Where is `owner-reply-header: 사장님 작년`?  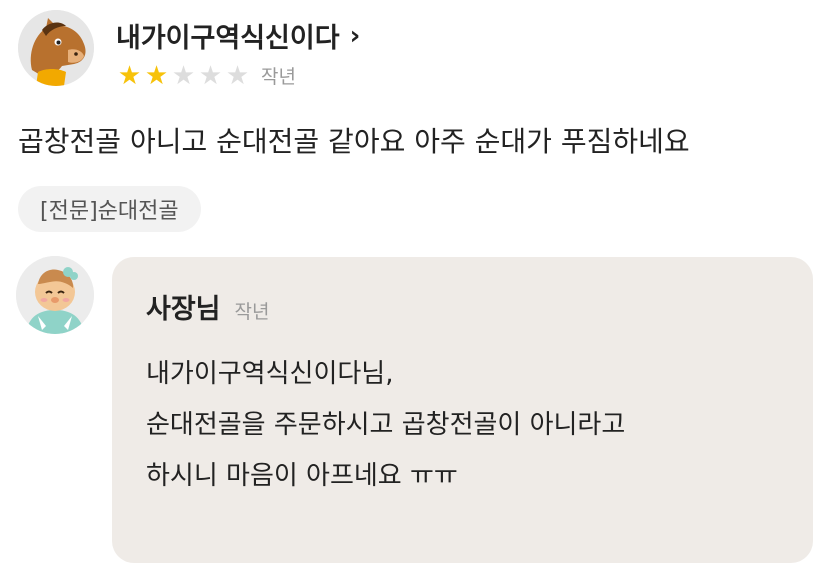
owner-reply-header: 사장님 작년 is located at coordinates (208, 306).